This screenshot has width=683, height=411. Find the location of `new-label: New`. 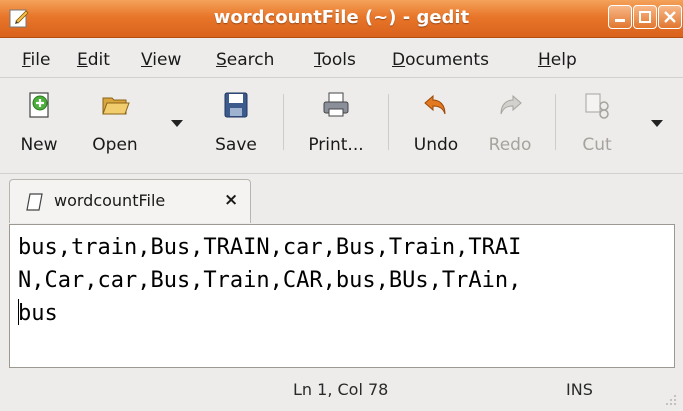

new-label: New is located at coordinates (39, 145).